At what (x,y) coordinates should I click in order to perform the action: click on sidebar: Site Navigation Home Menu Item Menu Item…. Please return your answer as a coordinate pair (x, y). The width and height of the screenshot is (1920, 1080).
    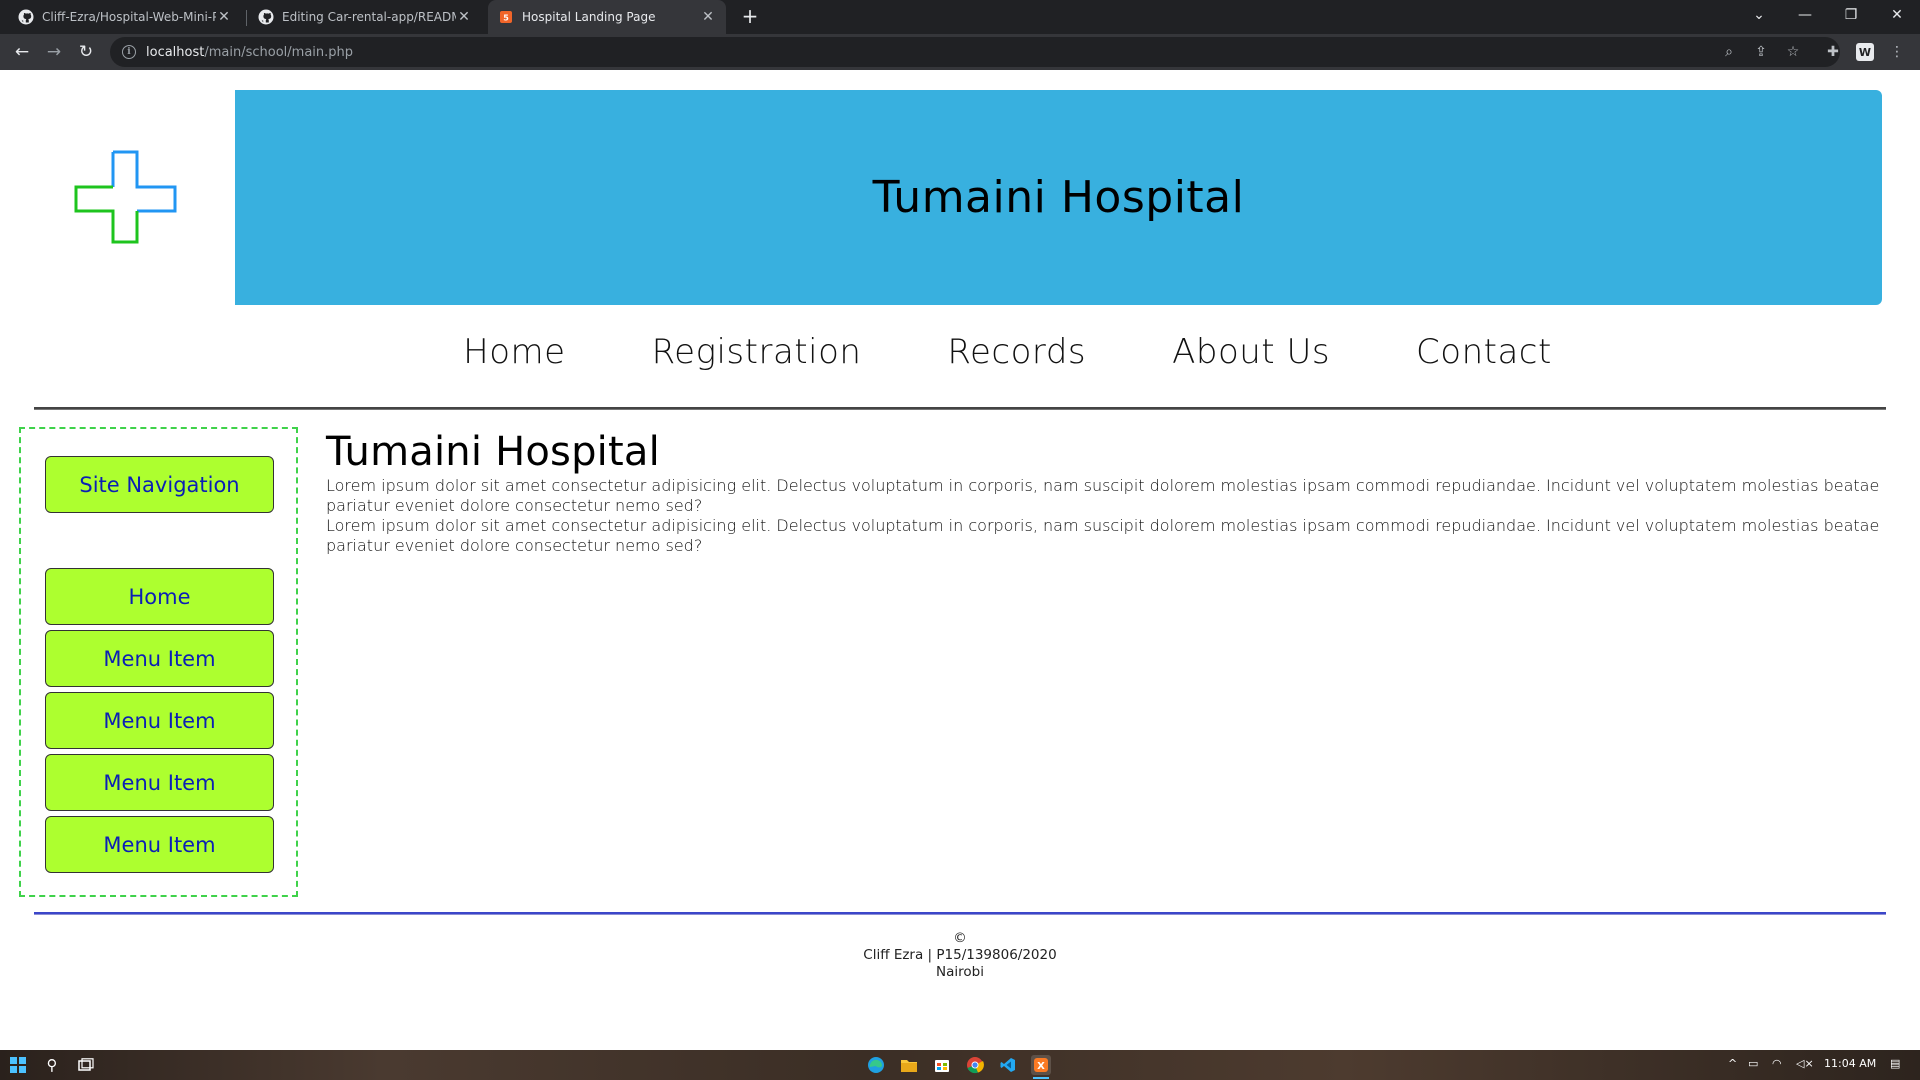
    Looking at the image, I should click on (158, 662).